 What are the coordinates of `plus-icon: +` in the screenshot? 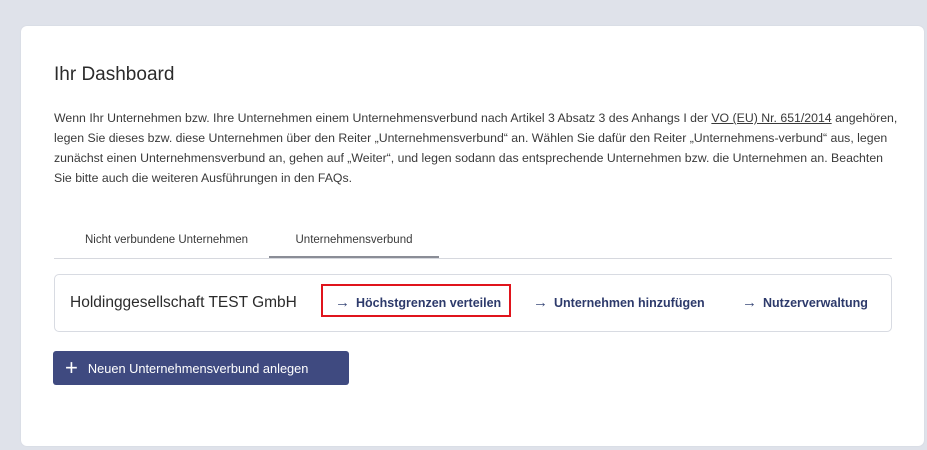 It's located at (71, 367).